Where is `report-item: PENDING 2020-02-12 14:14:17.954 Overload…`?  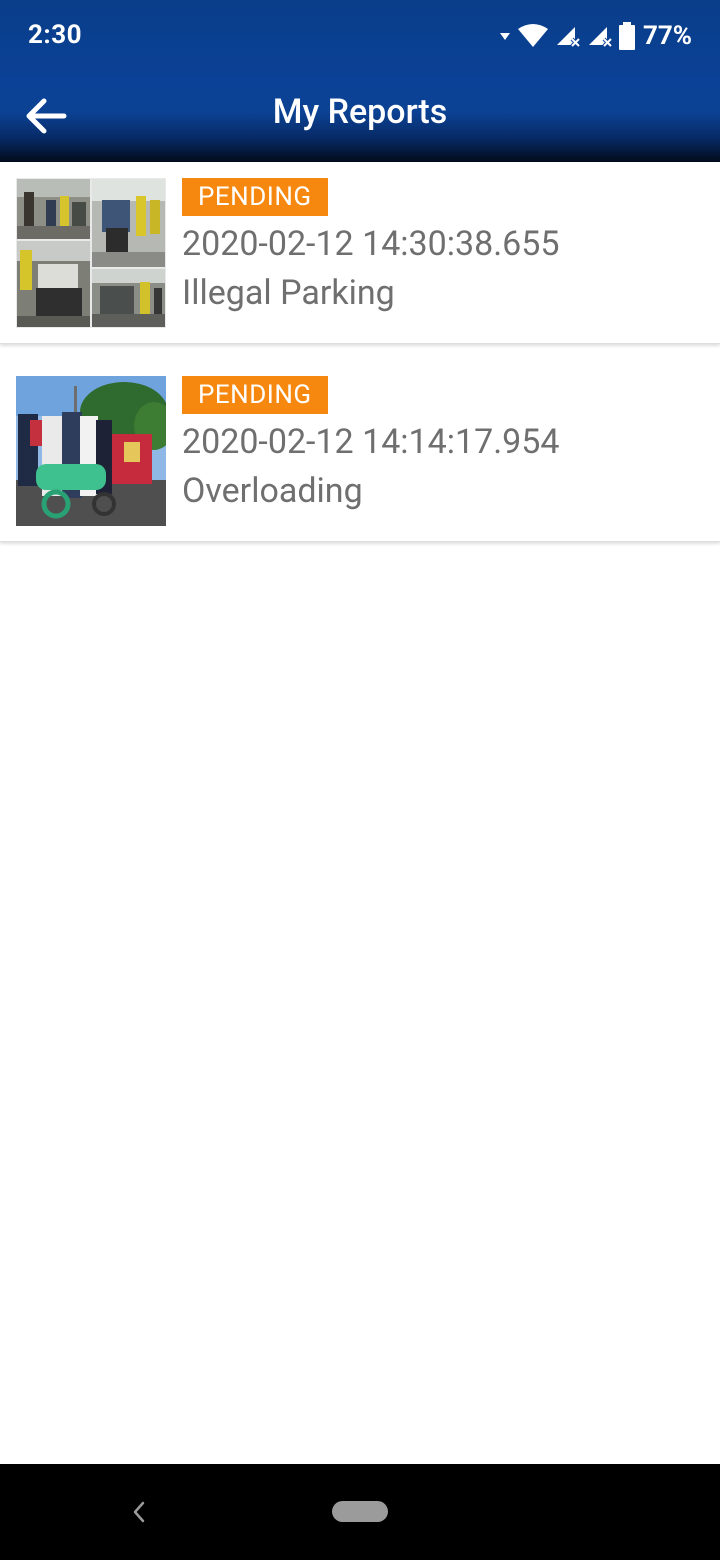
report-item: PENDING 2020-02-12 14:14:17.954 Overload… is located at coordinates (360, 451).